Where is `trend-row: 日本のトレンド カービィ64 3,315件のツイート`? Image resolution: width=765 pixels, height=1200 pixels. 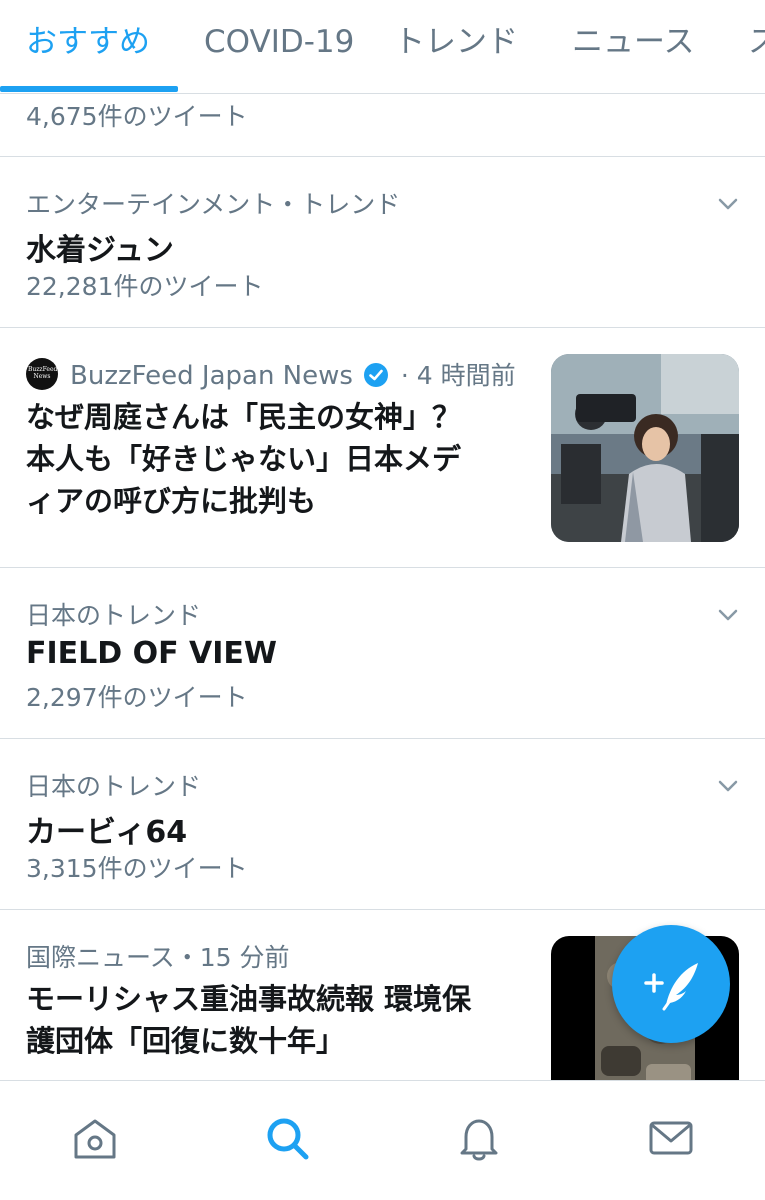
trend-row: 日本のトレンド カービィ64 3,315件のツイート is located at coordinates (382, 824).